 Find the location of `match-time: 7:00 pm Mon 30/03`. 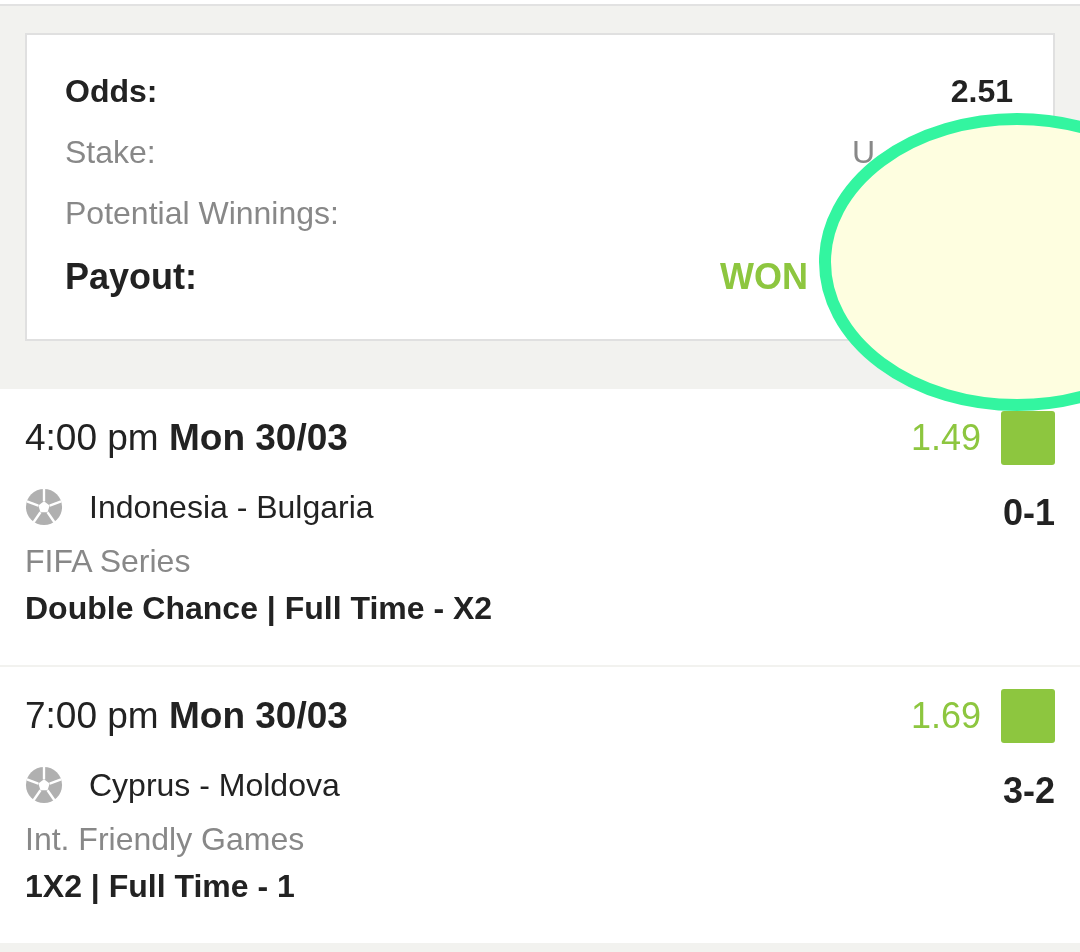

match-time: 7:00 pm Mon 30/03 is located at coordinates (187, 716).